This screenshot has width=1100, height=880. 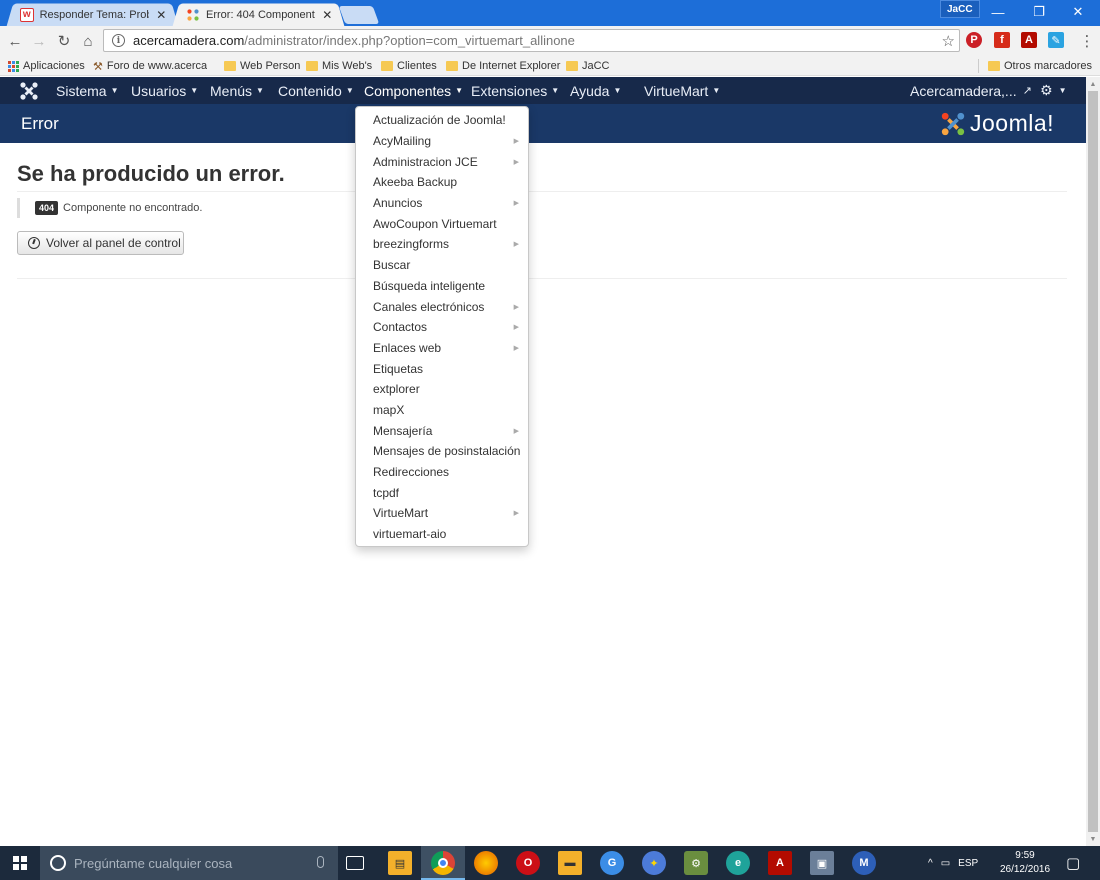 What do you see at coordinates (570, 863) in the screenshot?
I see `file-manager-icon: ▬` at bounding box center [570, 863].